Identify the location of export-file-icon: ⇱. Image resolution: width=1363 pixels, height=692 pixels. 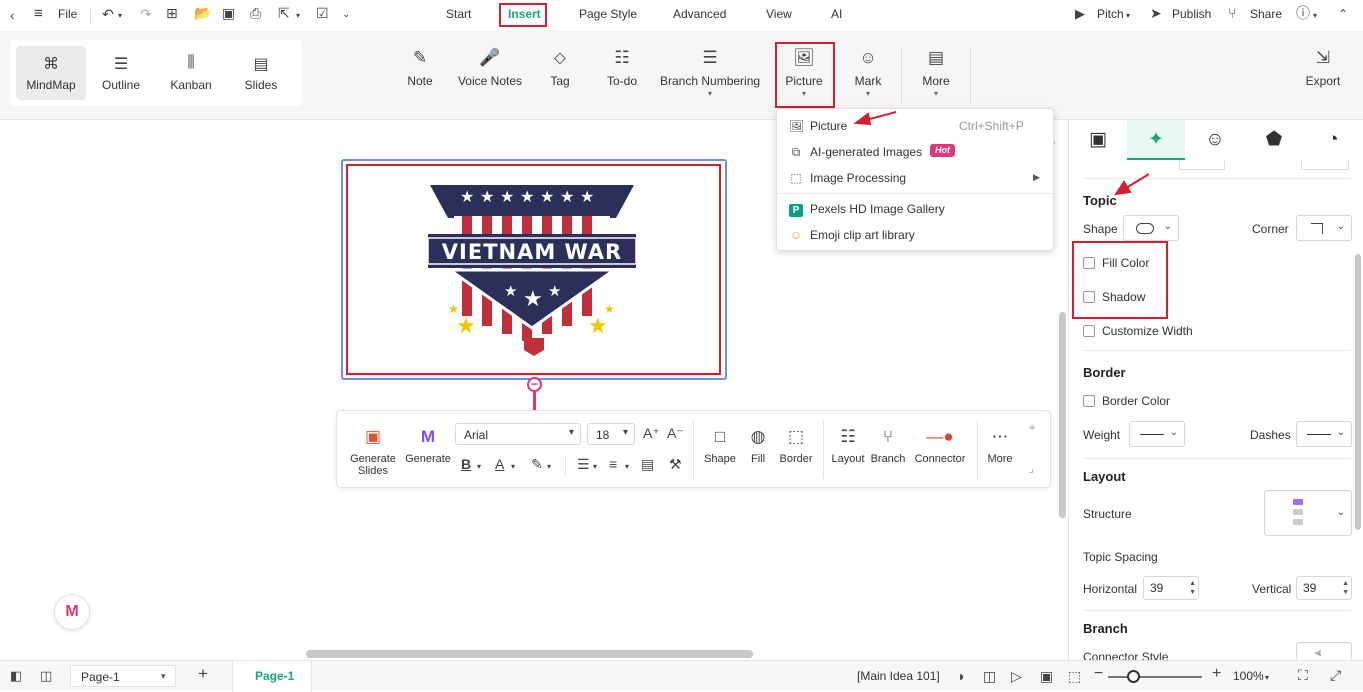
(284, 13).